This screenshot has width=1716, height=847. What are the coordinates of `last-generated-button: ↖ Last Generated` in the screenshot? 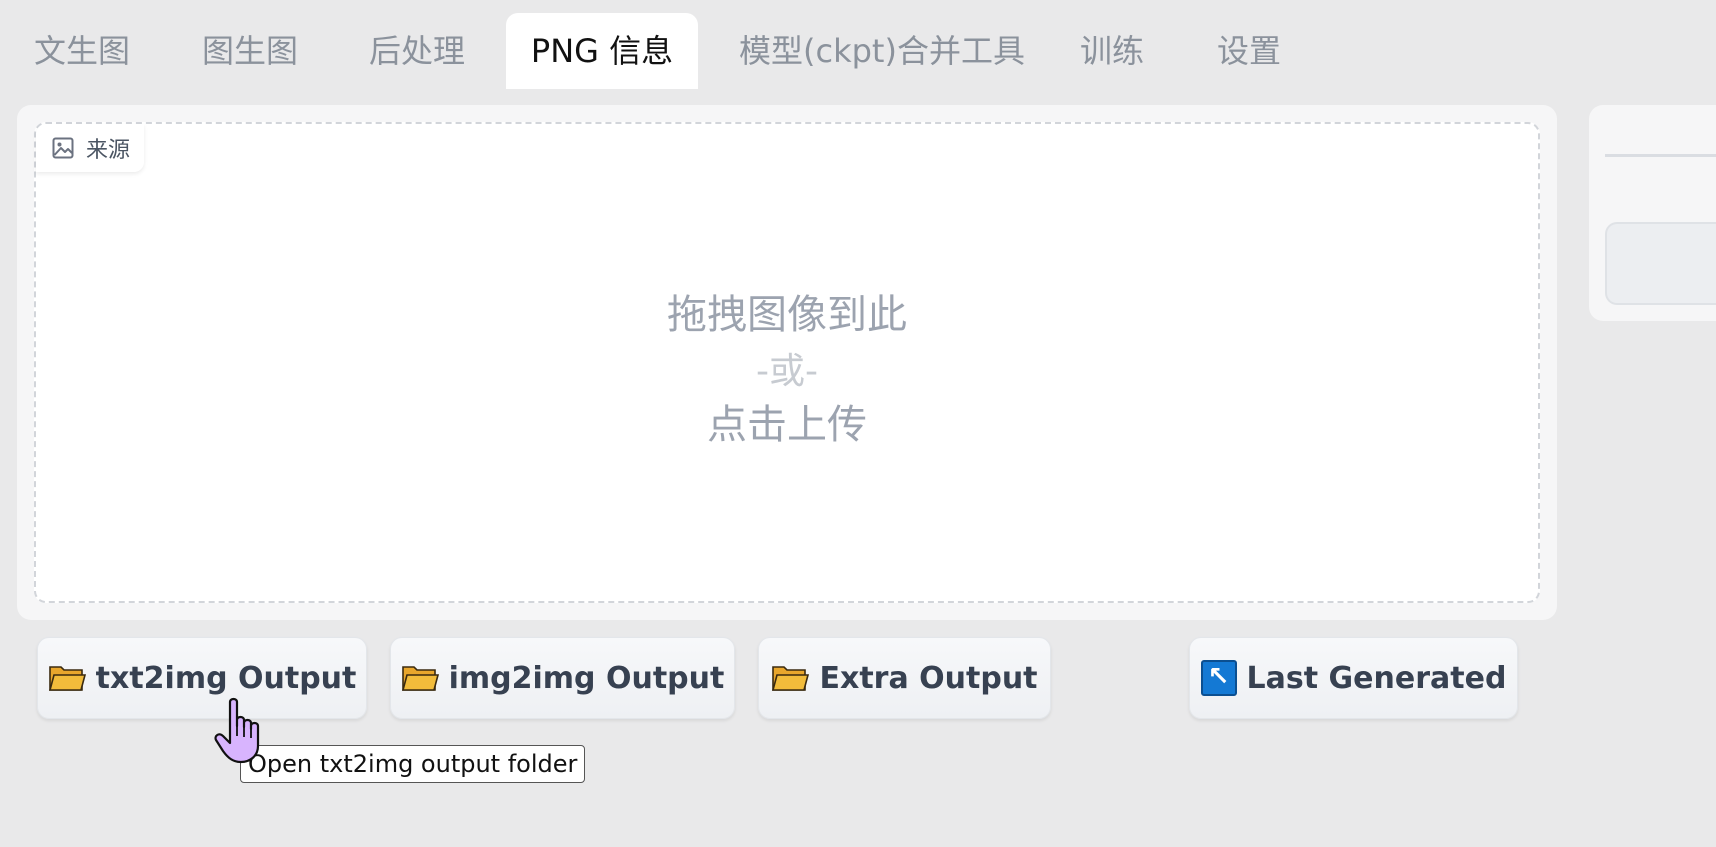 It's located at (1353, 678).